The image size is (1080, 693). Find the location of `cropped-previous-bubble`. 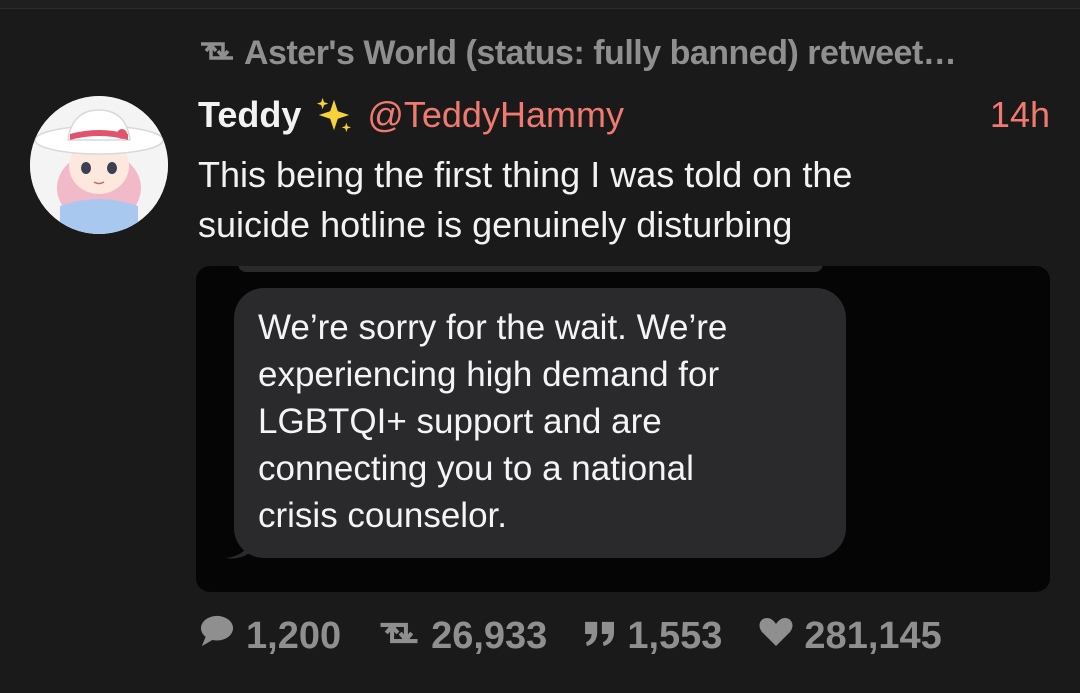

cropped-previous-bubble is located at coordinates (530, 269).